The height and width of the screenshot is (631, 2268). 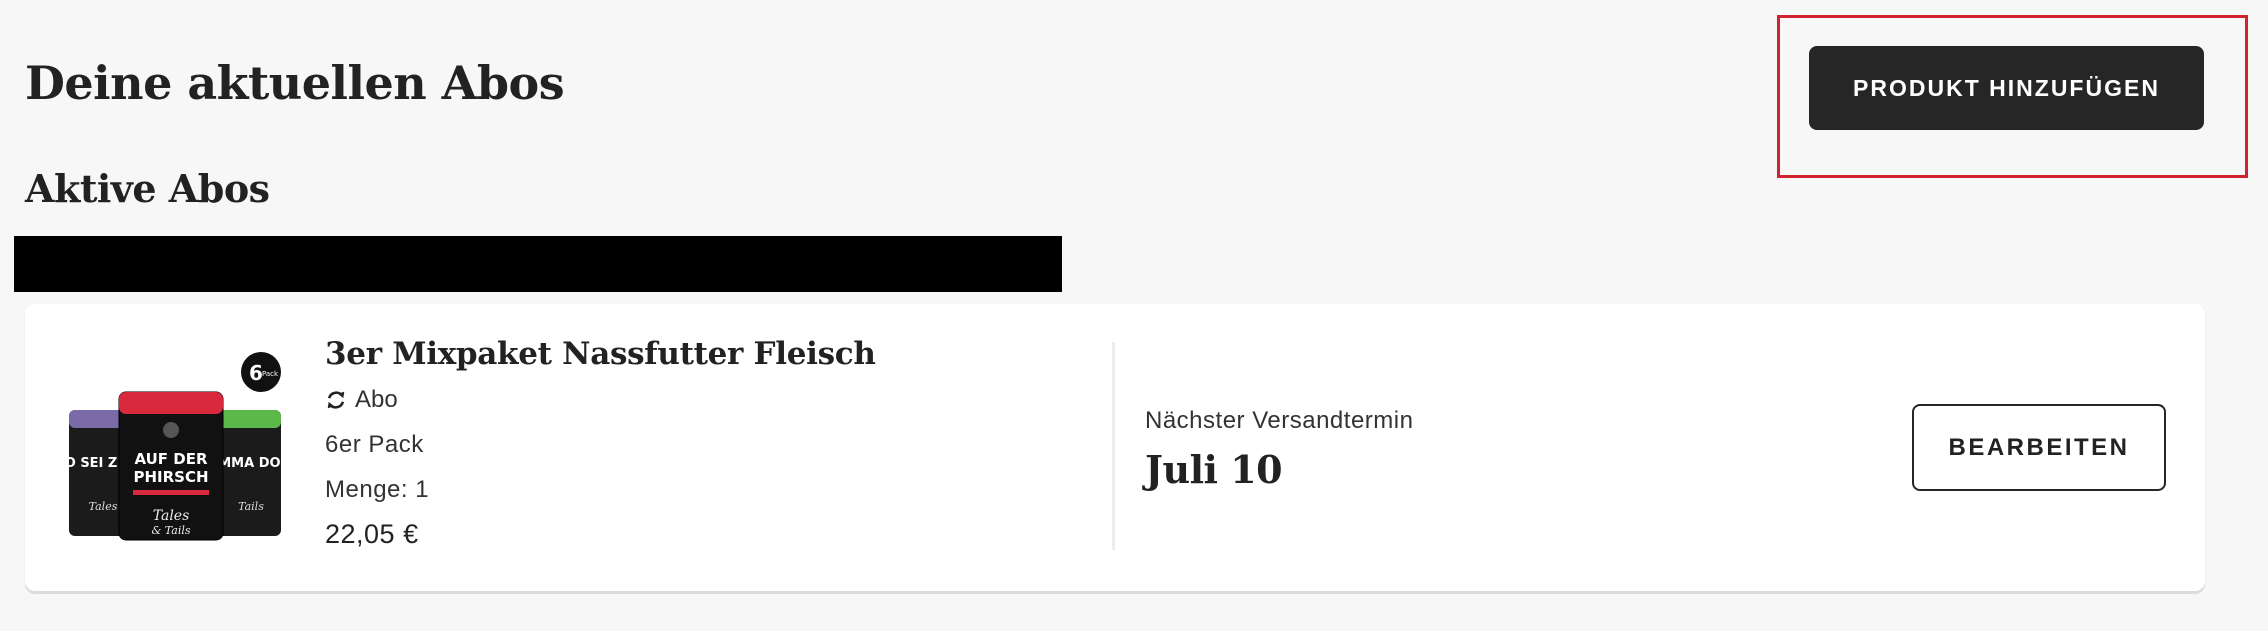 What do you see at coordinates (170, 477) in the screenshot?
I see `svg-text: PHIRSCH` at bounding box center [170, 477].